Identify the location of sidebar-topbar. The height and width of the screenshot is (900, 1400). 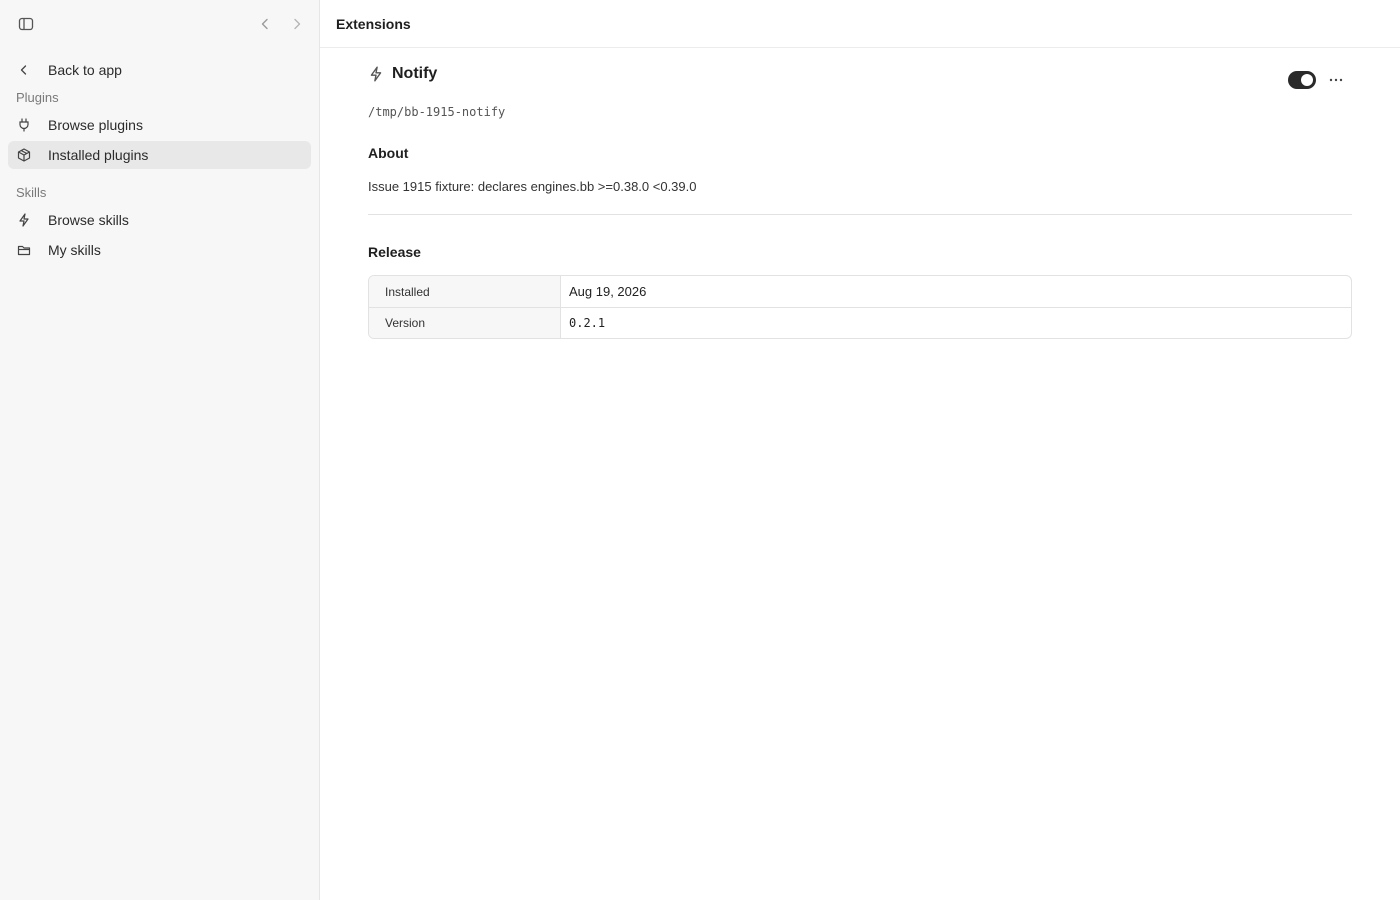
(159, 24).